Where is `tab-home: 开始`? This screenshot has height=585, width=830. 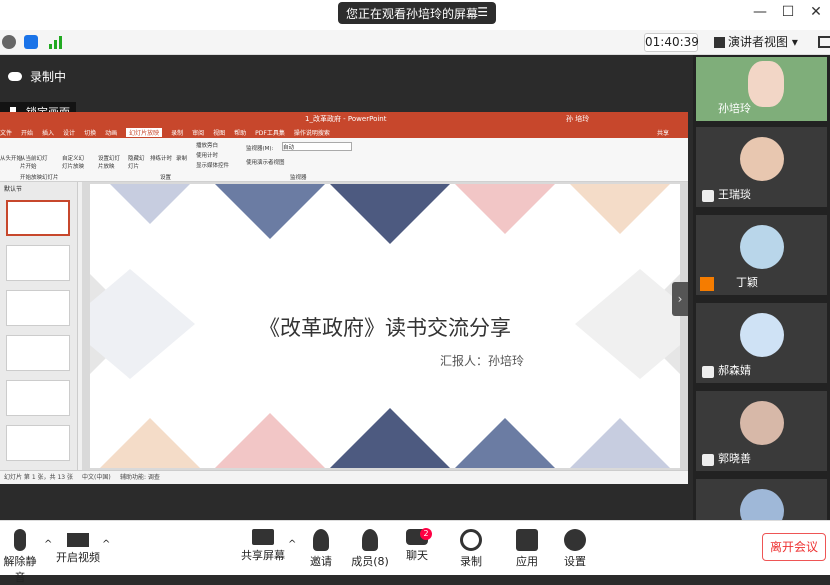
tab-home: 开始 is located at coordinates (27, 132).